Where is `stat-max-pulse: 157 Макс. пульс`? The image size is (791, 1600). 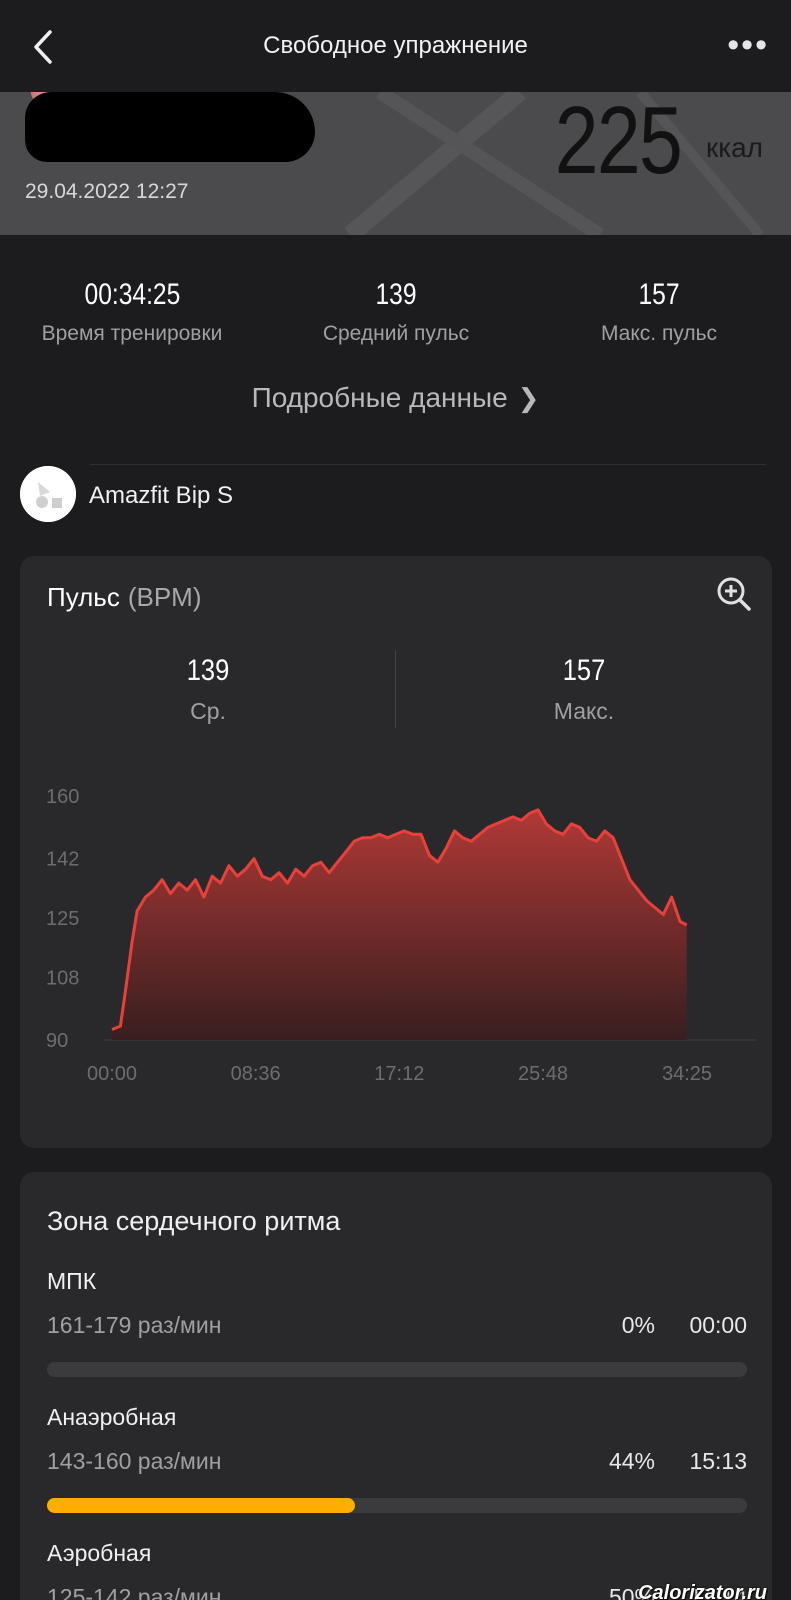
stat-max-pulse: 157 Макс. пульс is located at coordinates (659, 312).